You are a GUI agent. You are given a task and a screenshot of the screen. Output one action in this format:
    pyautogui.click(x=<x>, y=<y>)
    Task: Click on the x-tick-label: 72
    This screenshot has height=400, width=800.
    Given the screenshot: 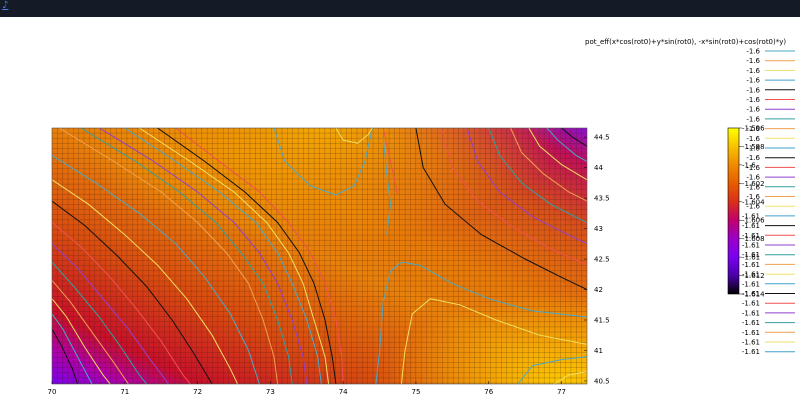 What is the action you would take?
    pyautogui.click(x=197, y=392)
    